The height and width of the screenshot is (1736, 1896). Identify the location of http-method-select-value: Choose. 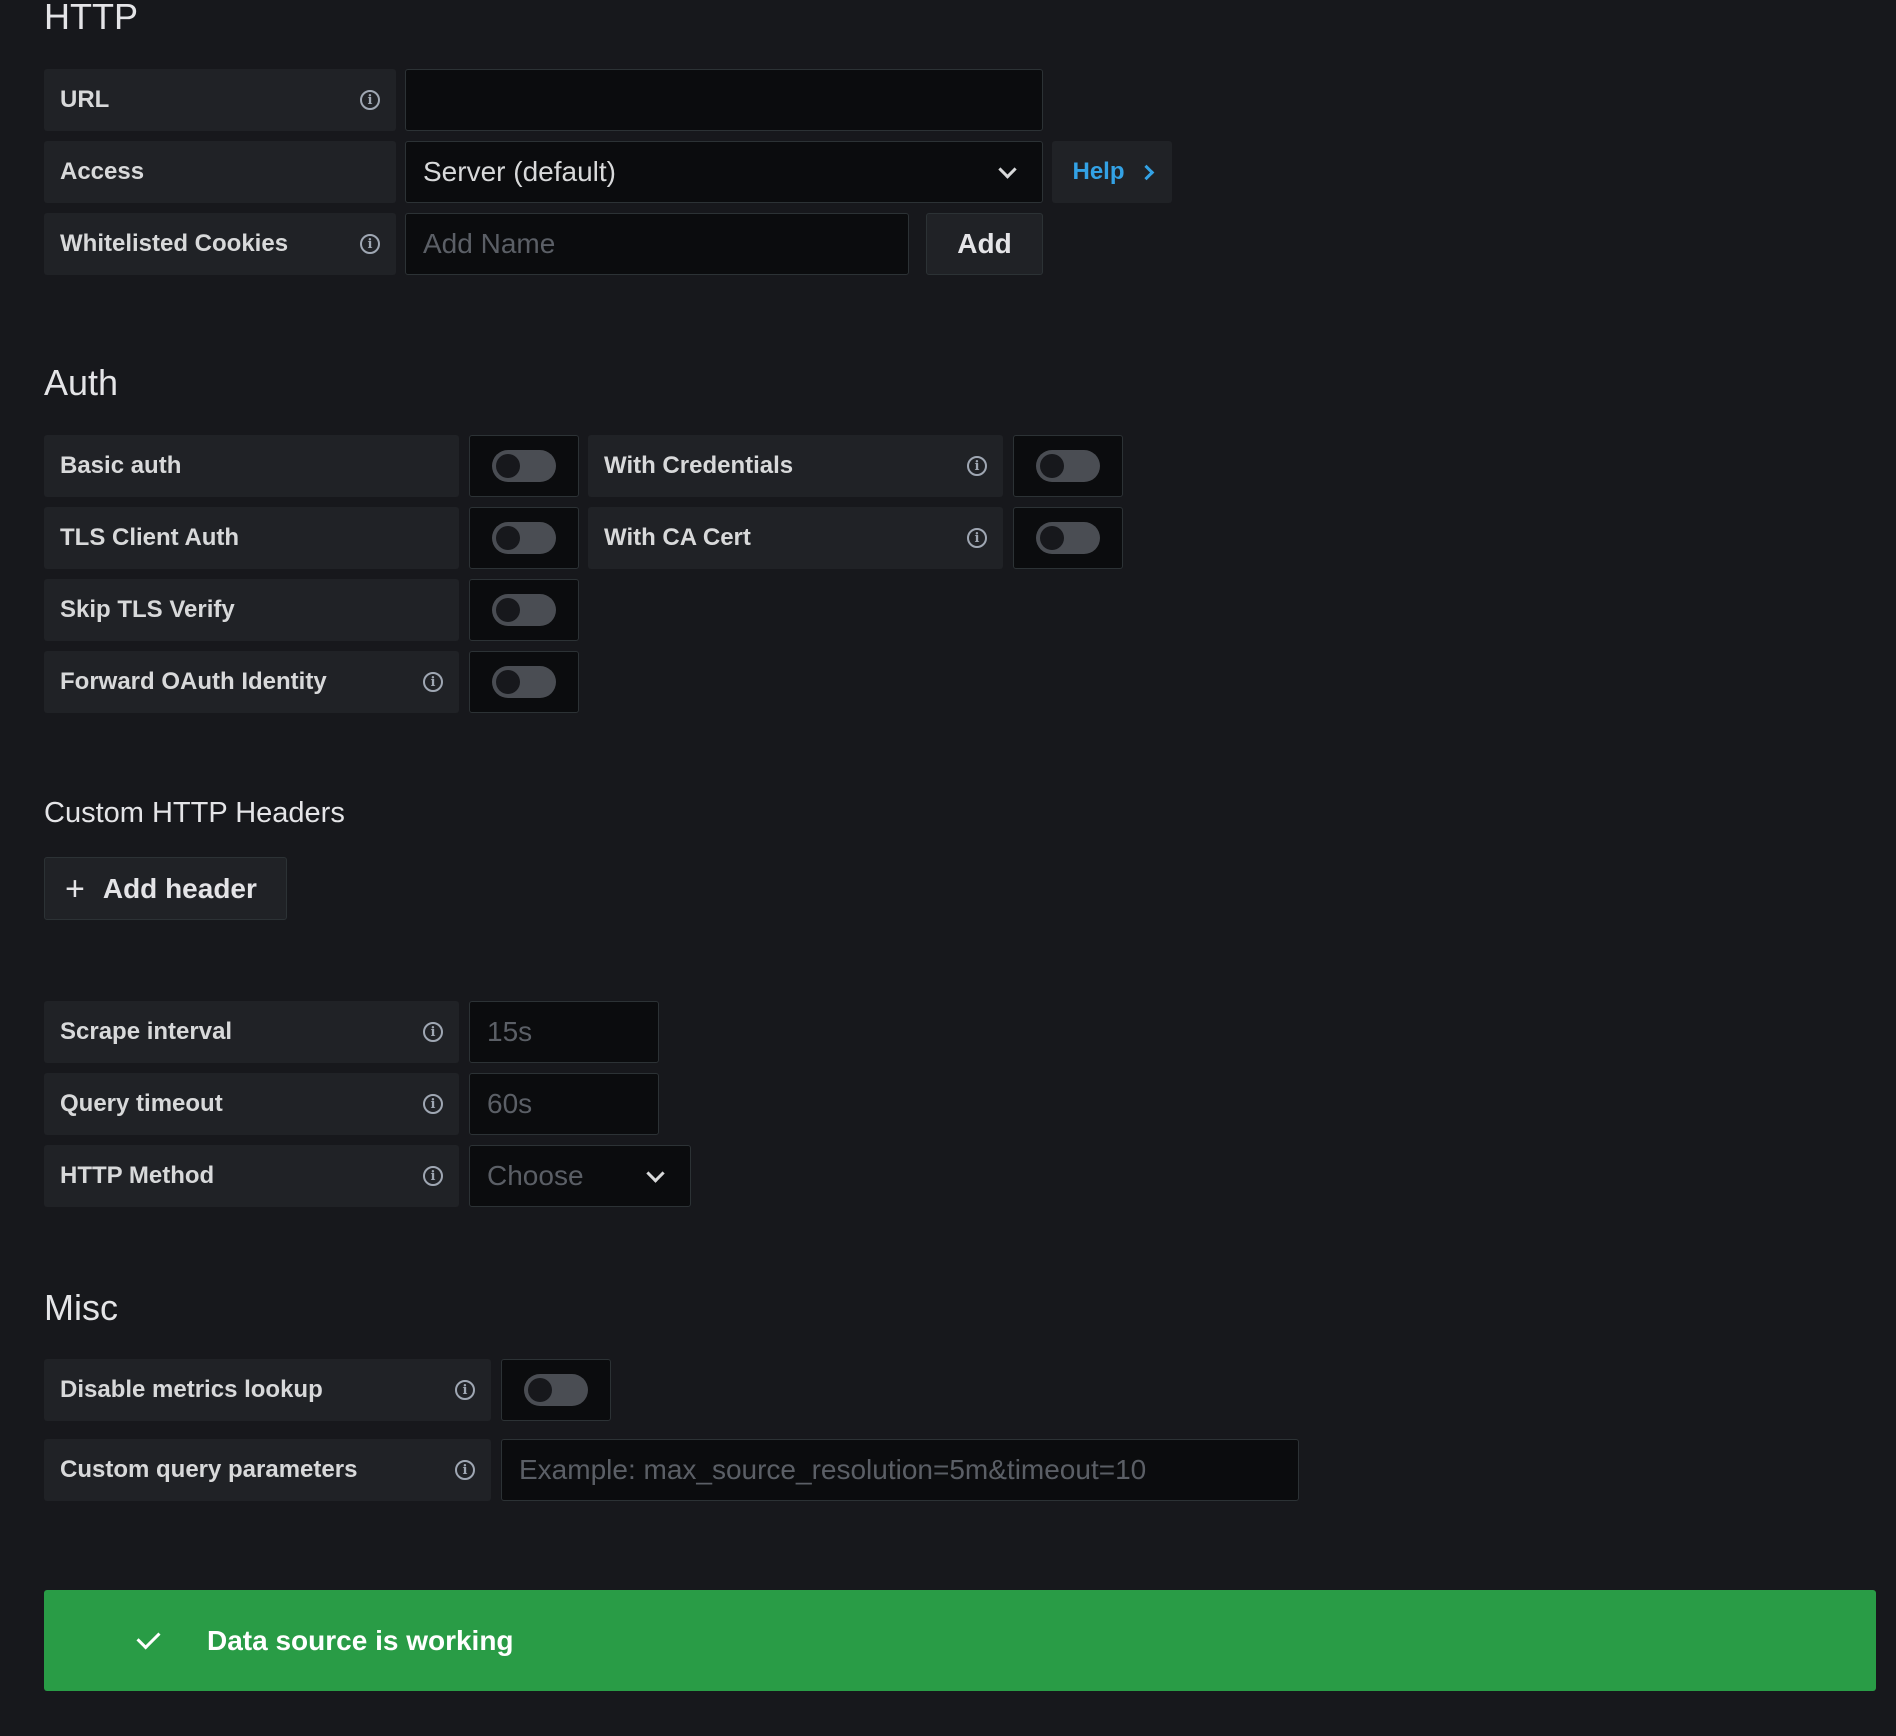
(535, 1175).